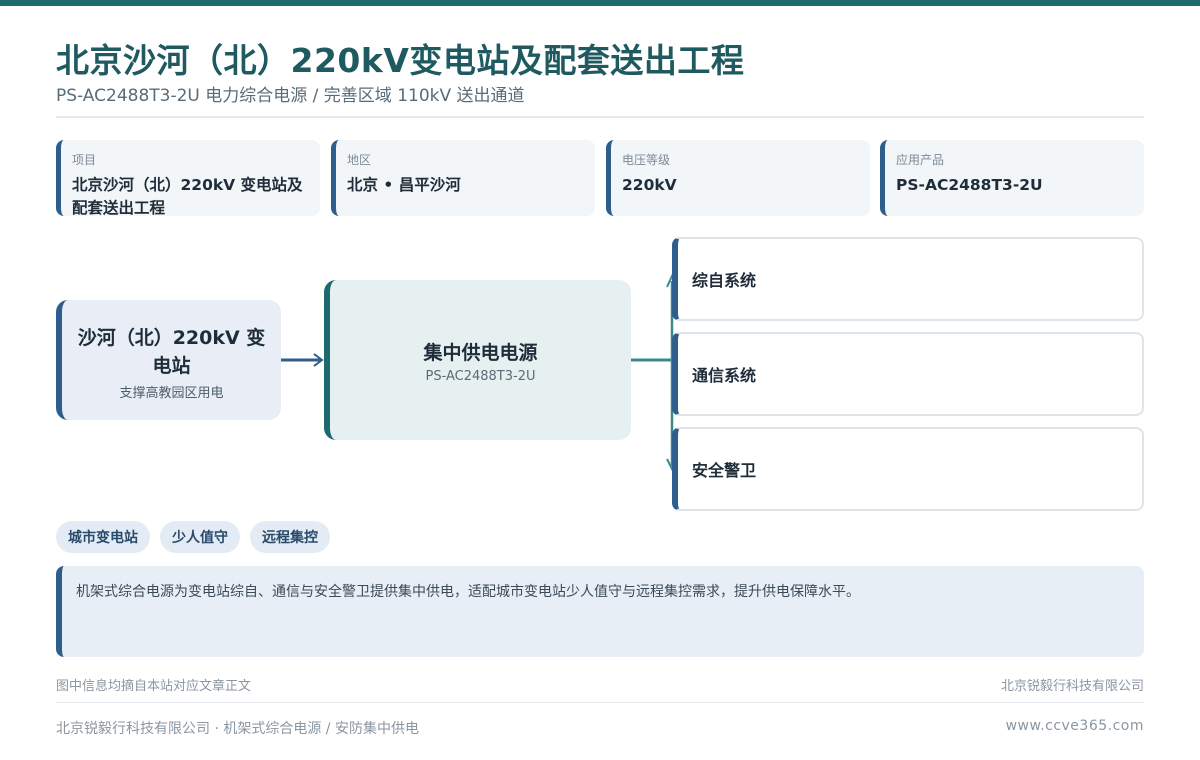  Describe the element at coordinates (600, 3) in the screenshot. I see `top-accent-bar` at that location.